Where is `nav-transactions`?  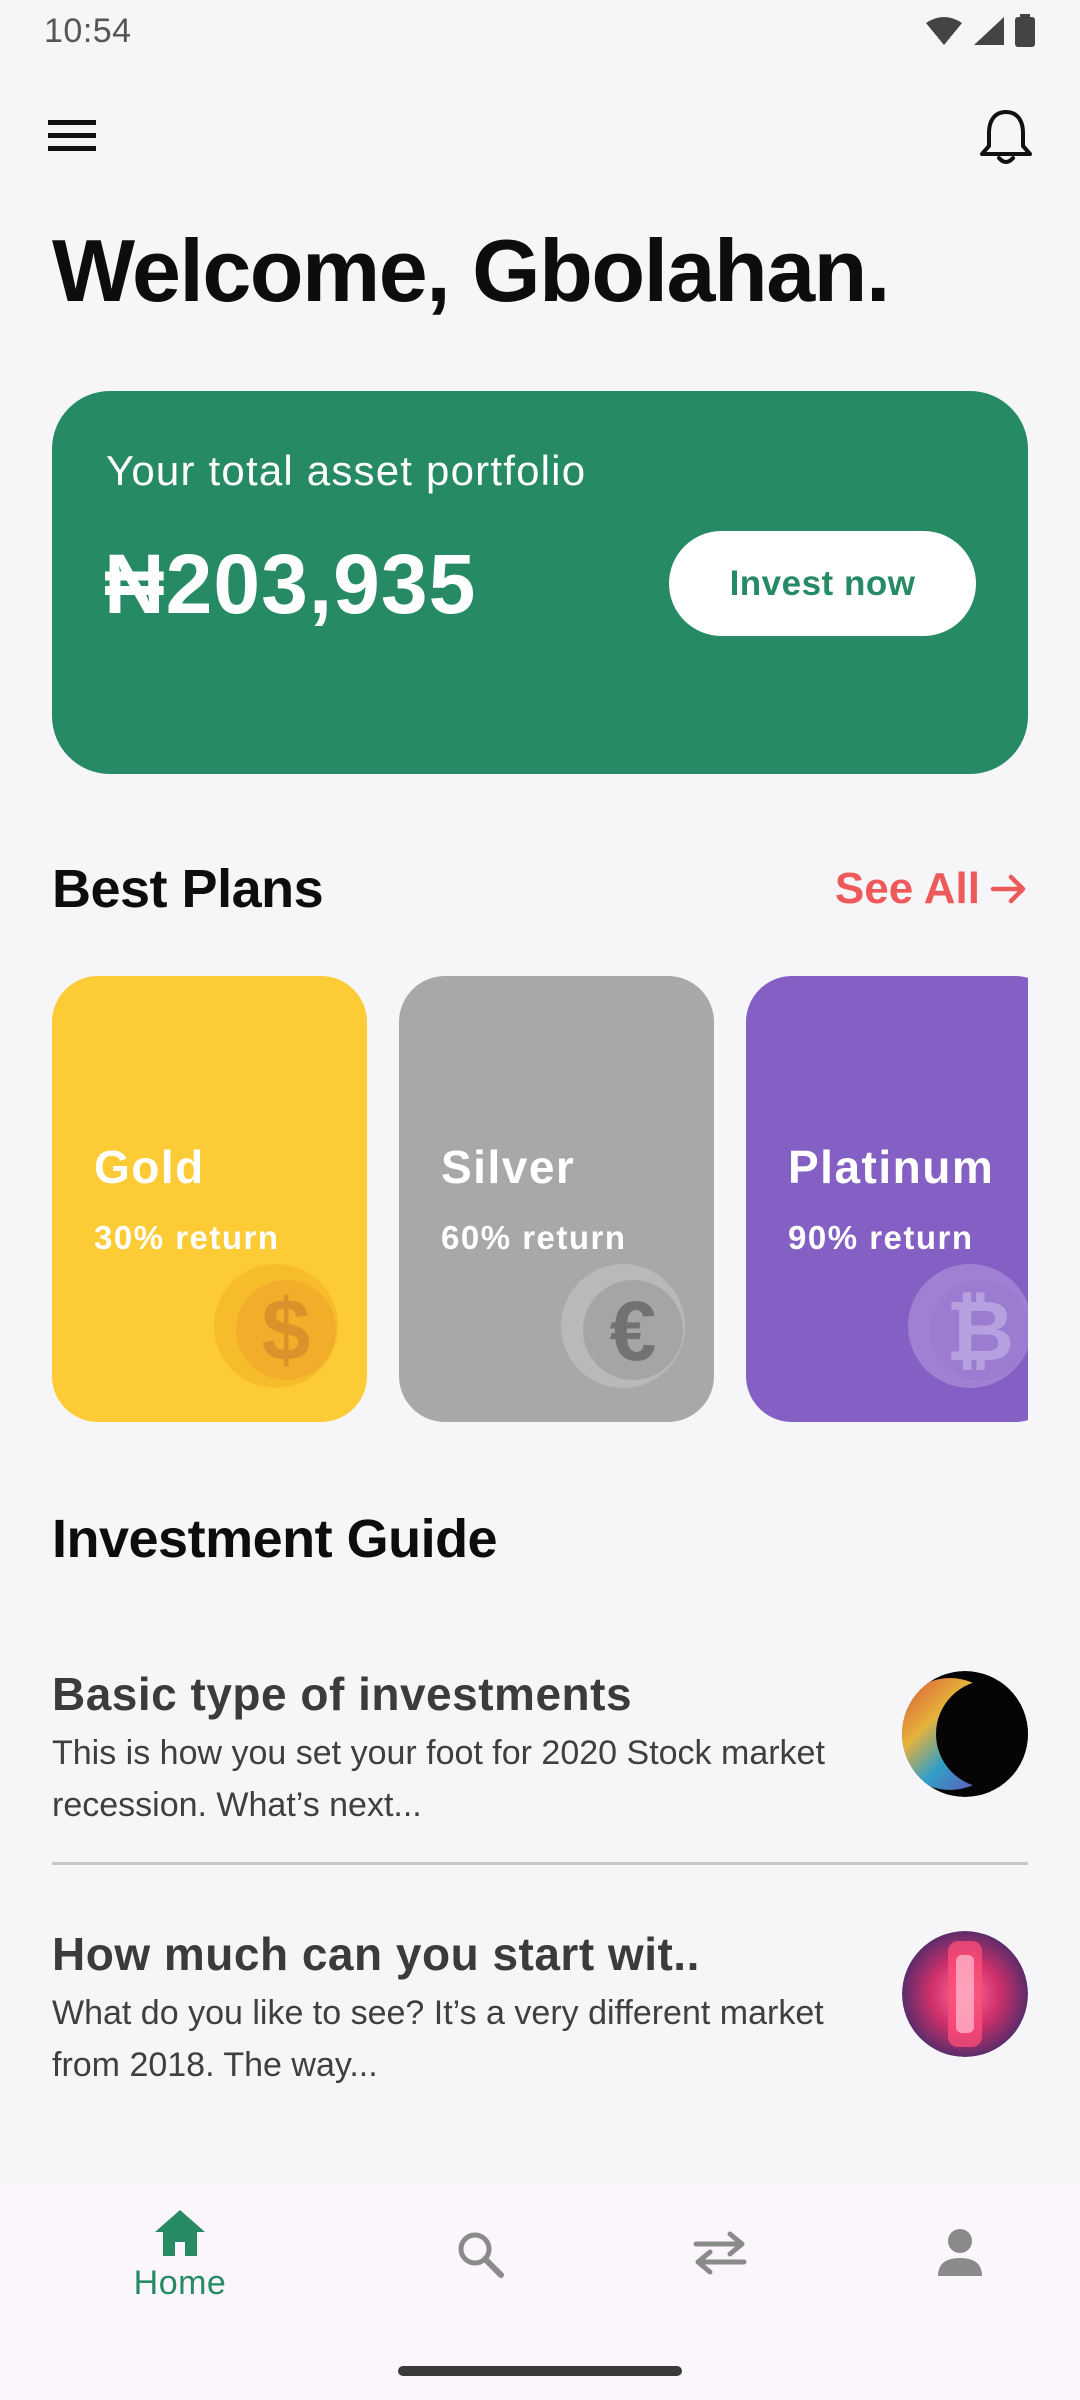
nav-transactions is located at coordinates (720, 2268).